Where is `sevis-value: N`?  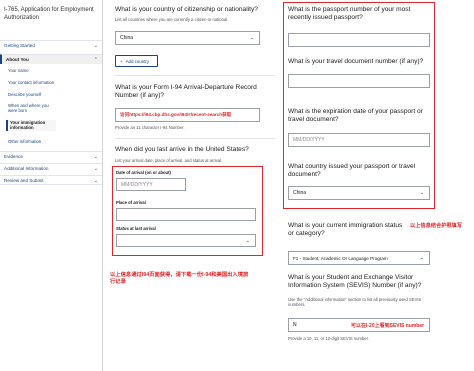
sevis-value: N is located at coordinates (295, 325).